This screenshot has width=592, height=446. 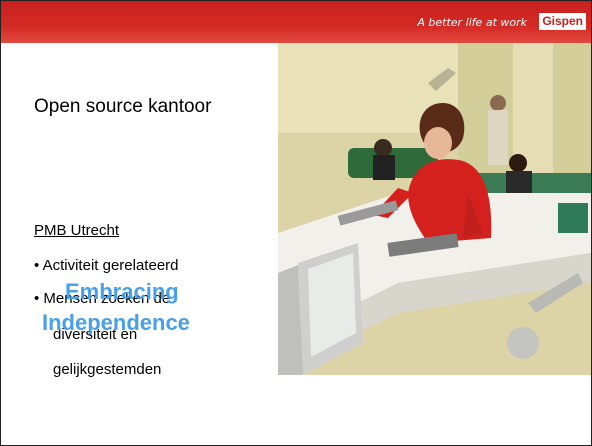 I want to click on watermark-line: Independence, so click(x=116, y=322).